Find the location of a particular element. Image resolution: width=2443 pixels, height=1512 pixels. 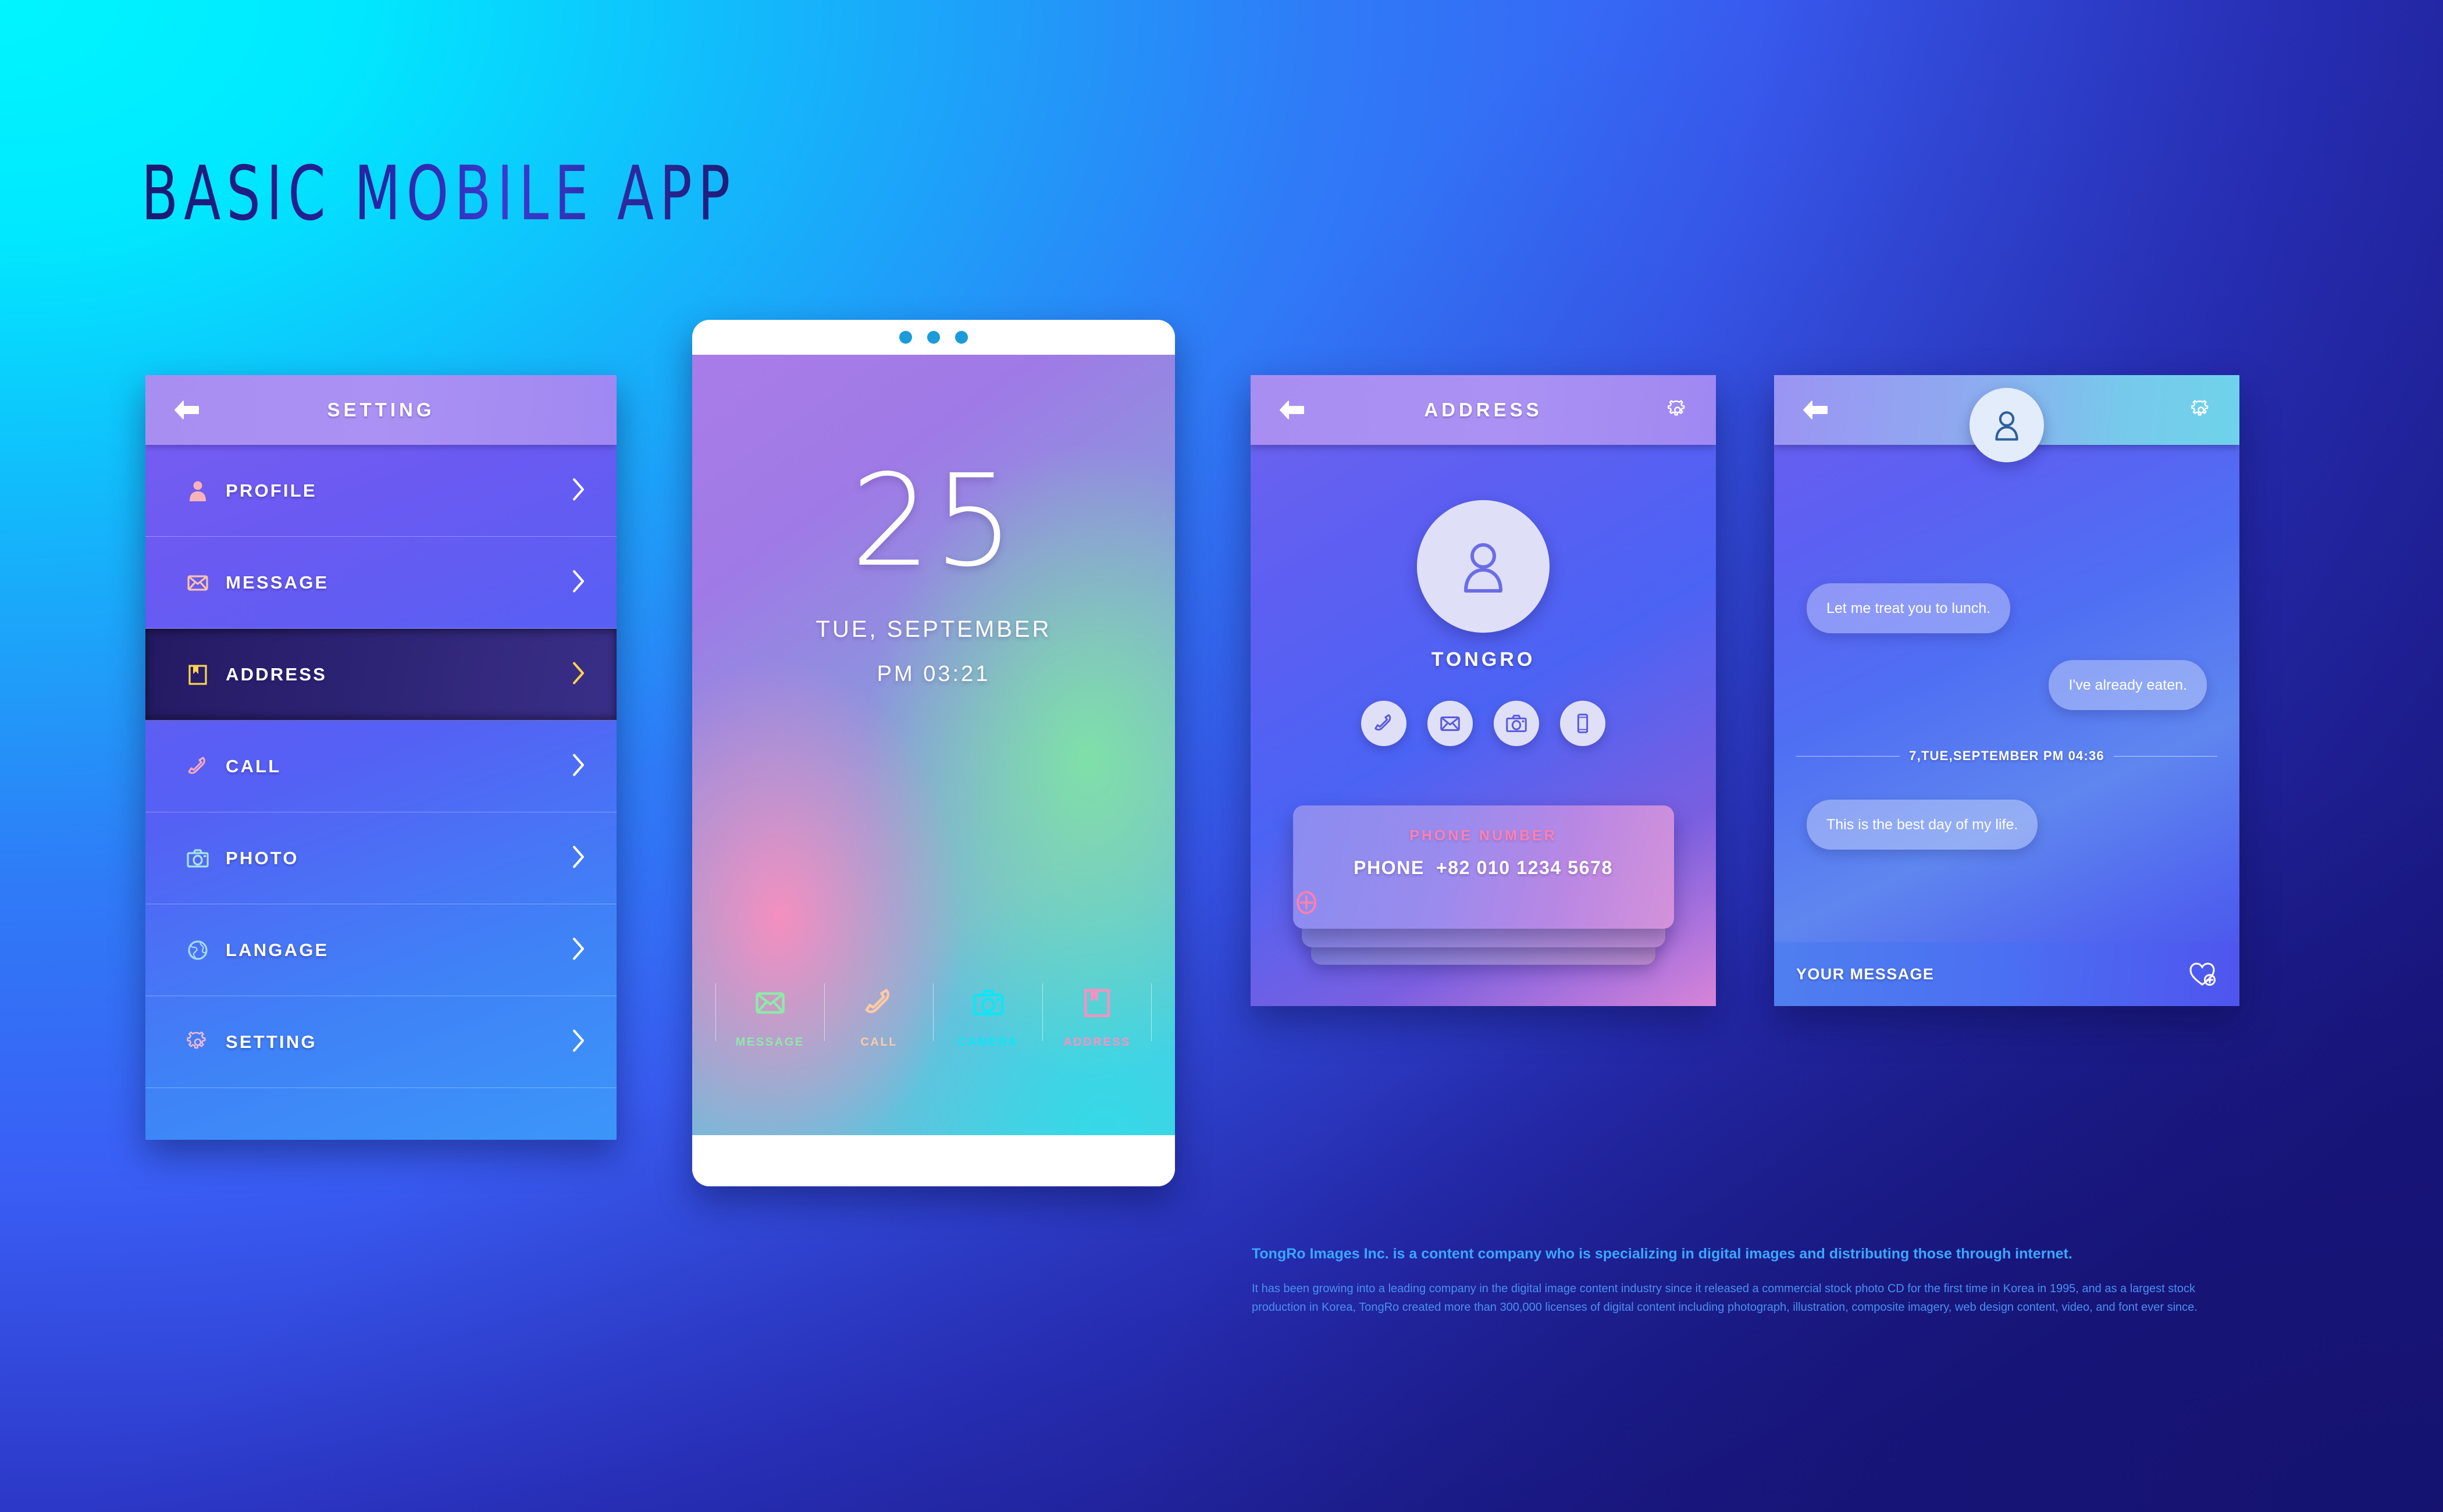

call-action is located at coordinates (1383, 723).